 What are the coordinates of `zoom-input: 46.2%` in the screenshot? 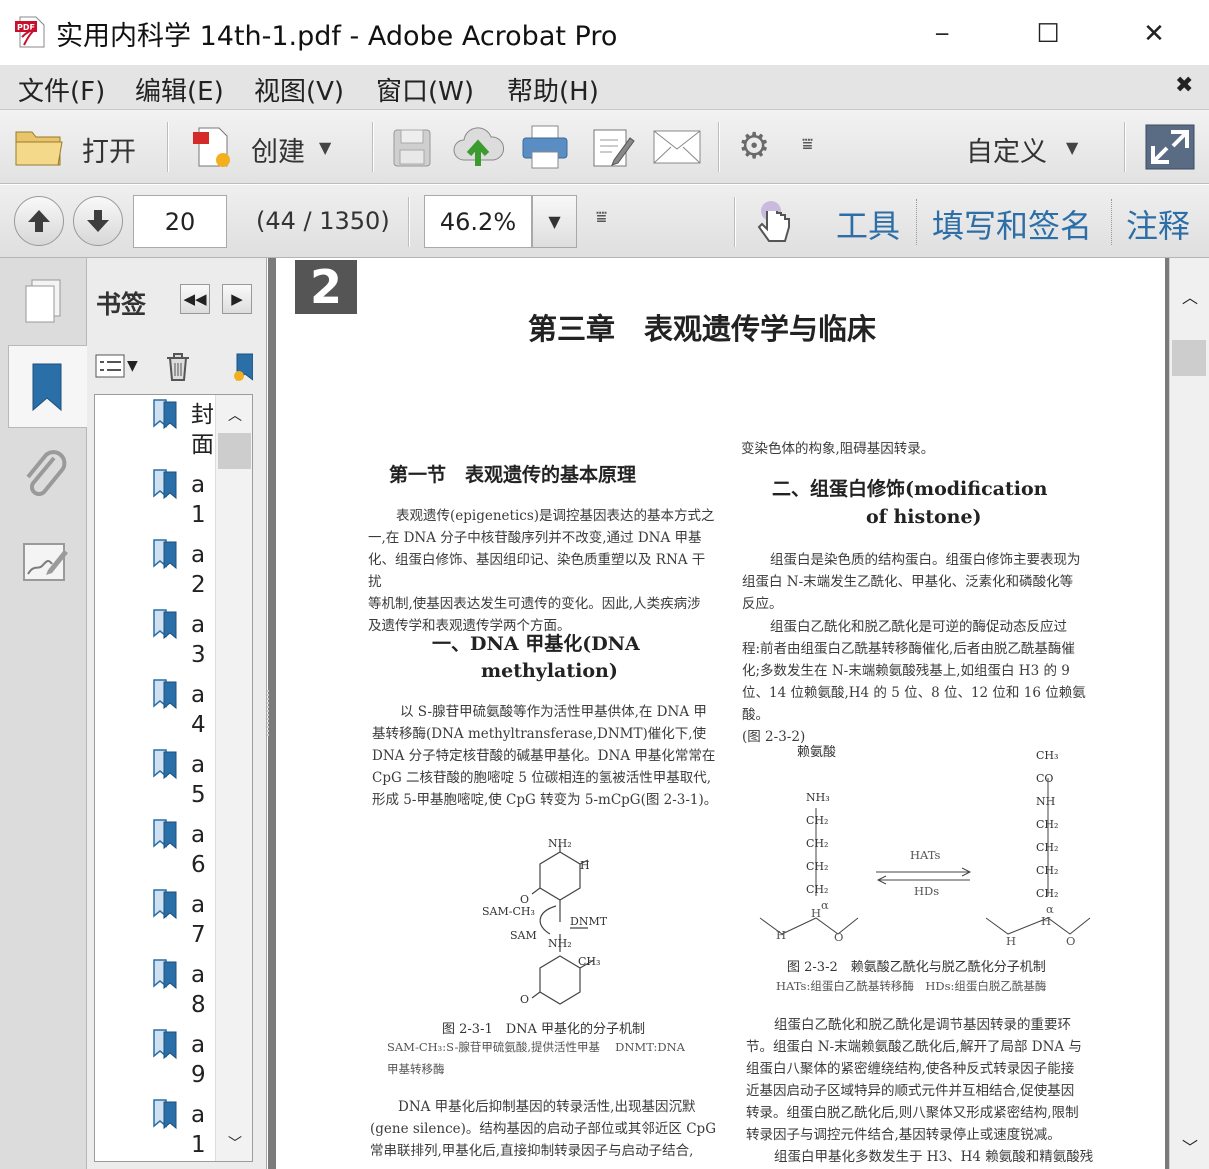 It's located at (478, 221).